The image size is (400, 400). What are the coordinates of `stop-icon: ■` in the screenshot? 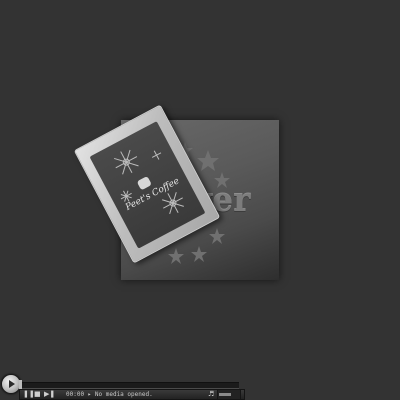 It's located at (37, 394).